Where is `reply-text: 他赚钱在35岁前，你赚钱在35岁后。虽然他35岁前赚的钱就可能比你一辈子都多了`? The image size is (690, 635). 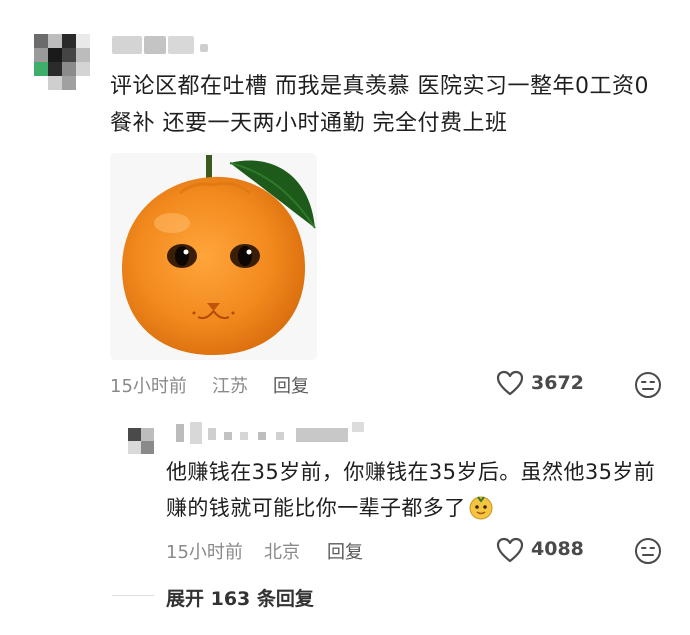
reply-text: 他赚钱在35岁前，你赚钱在35岁后。虽然他35岁前赚的钱就可能比你一辈子都多了 is located at coordinates (416, 492).